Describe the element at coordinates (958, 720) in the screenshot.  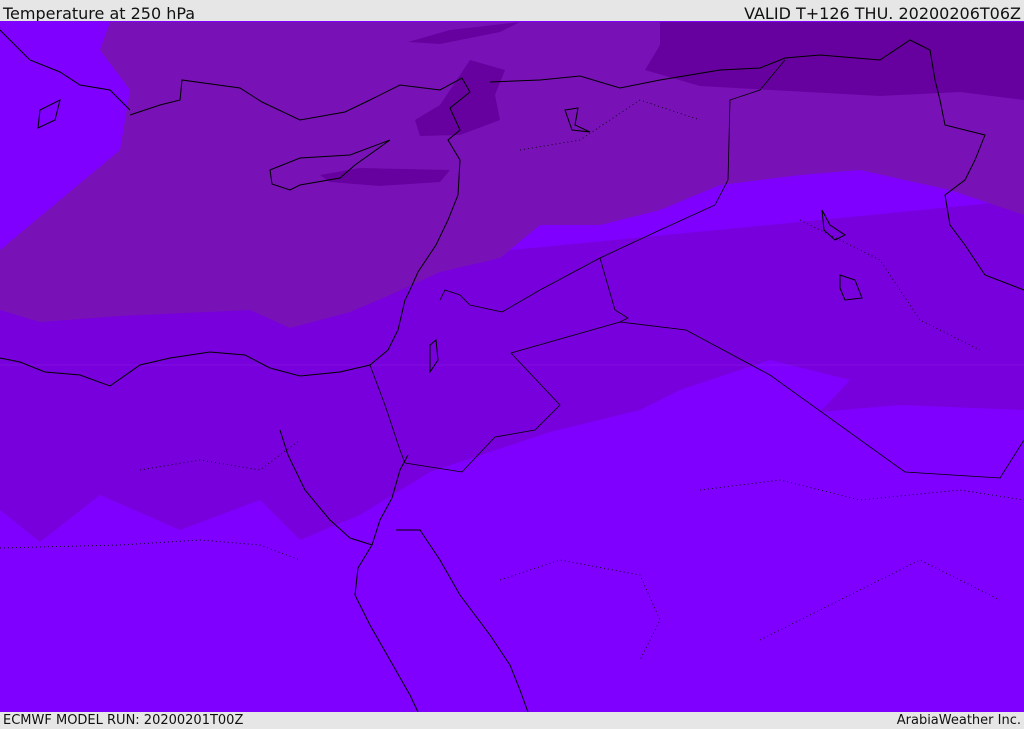
I see `credit: ArabiaWeather Inc.` at that location.